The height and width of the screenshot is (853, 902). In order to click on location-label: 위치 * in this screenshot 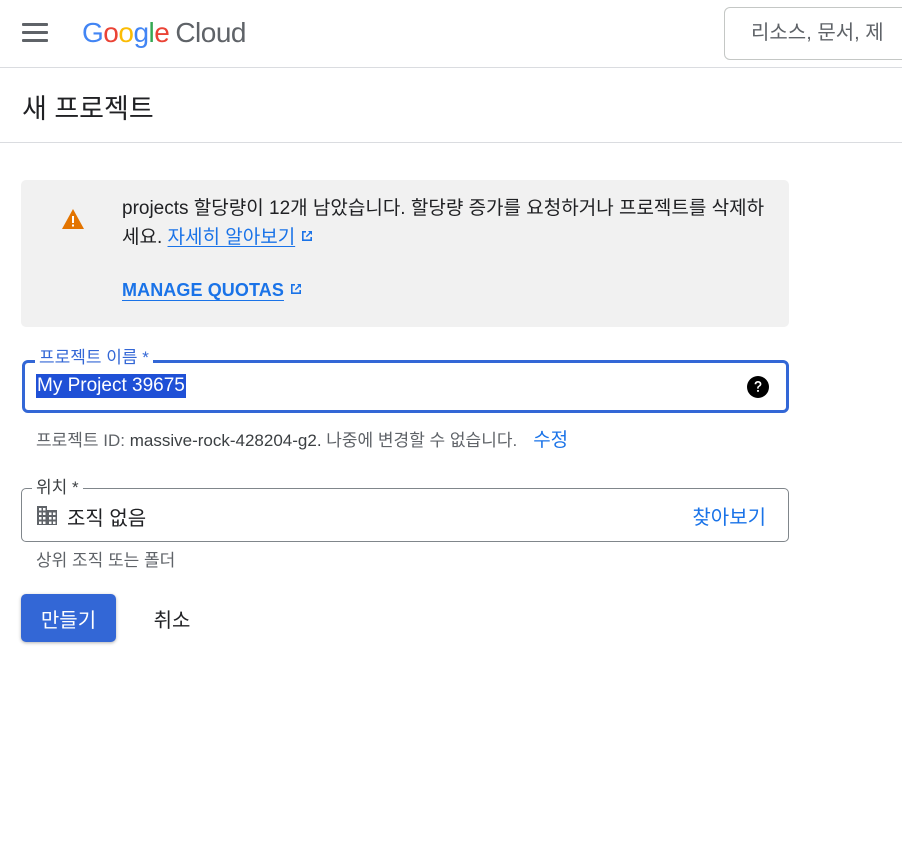, I will do `click(57, 488)`.